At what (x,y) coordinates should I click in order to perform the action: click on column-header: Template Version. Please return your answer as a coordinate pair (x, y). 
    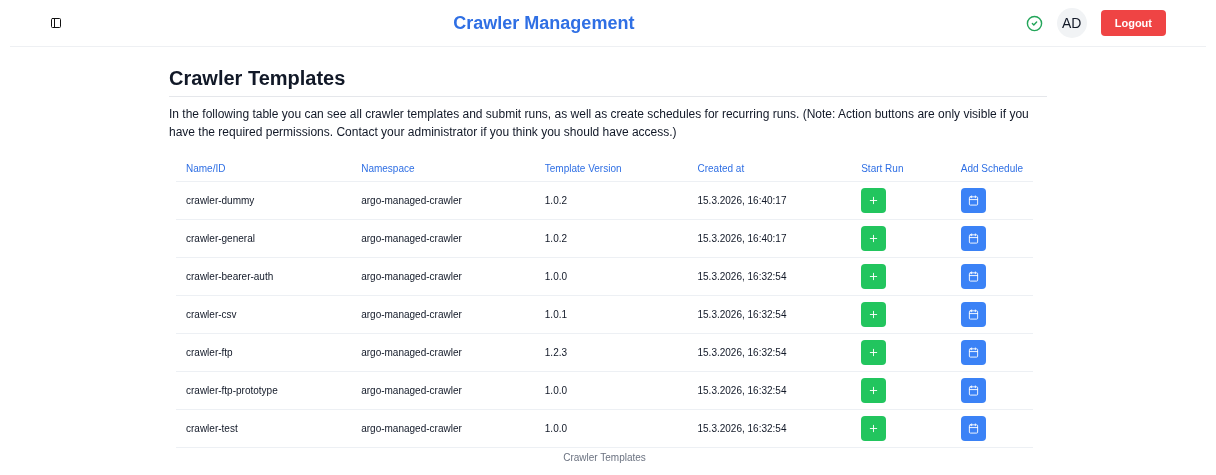
    Looking at the image, I should click on (611, 172).